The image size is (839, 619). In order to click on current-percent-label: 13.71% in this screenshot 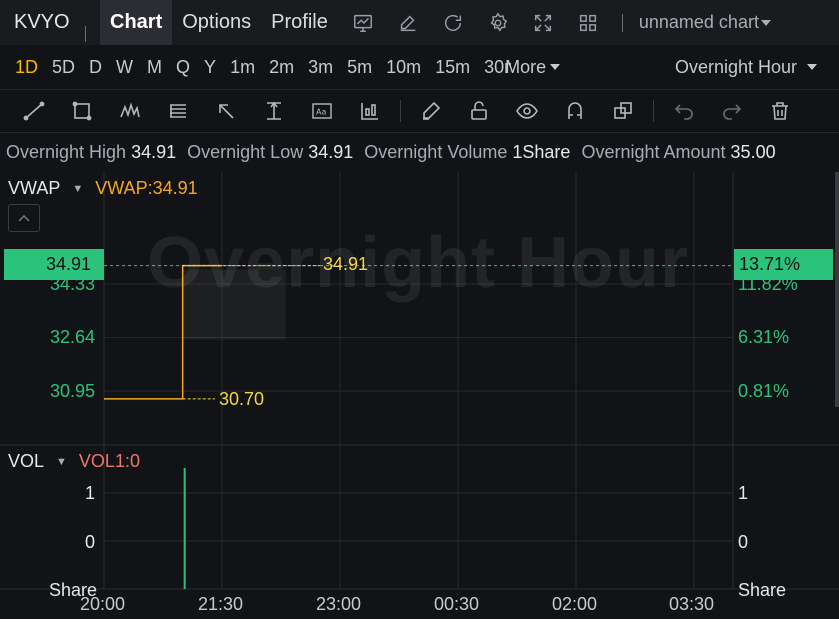, I will do `click(770, 264)`.